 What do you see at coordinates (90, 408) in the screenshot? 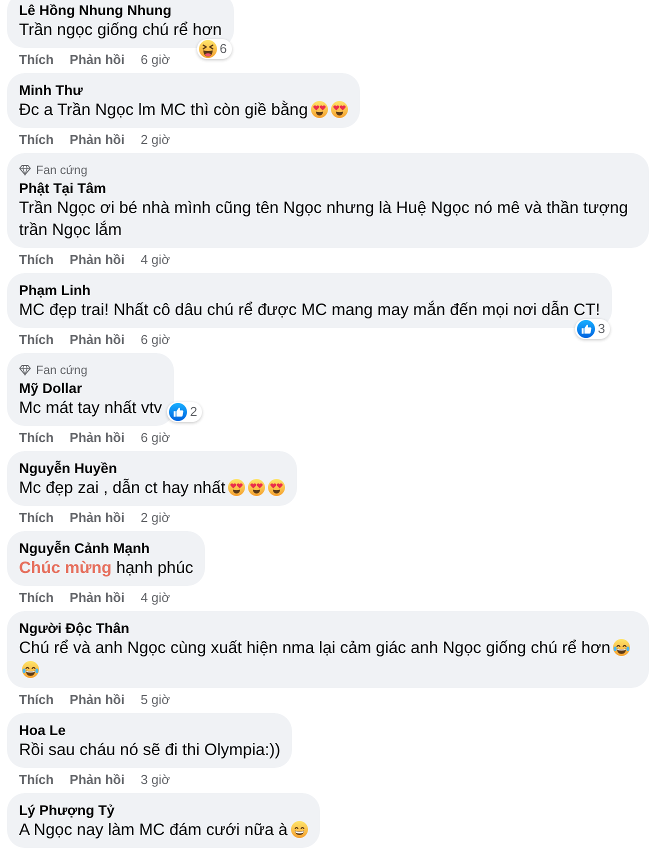
I see `comment-text: Mc mát tay nhất vtv` at bounding box center [90, 408].